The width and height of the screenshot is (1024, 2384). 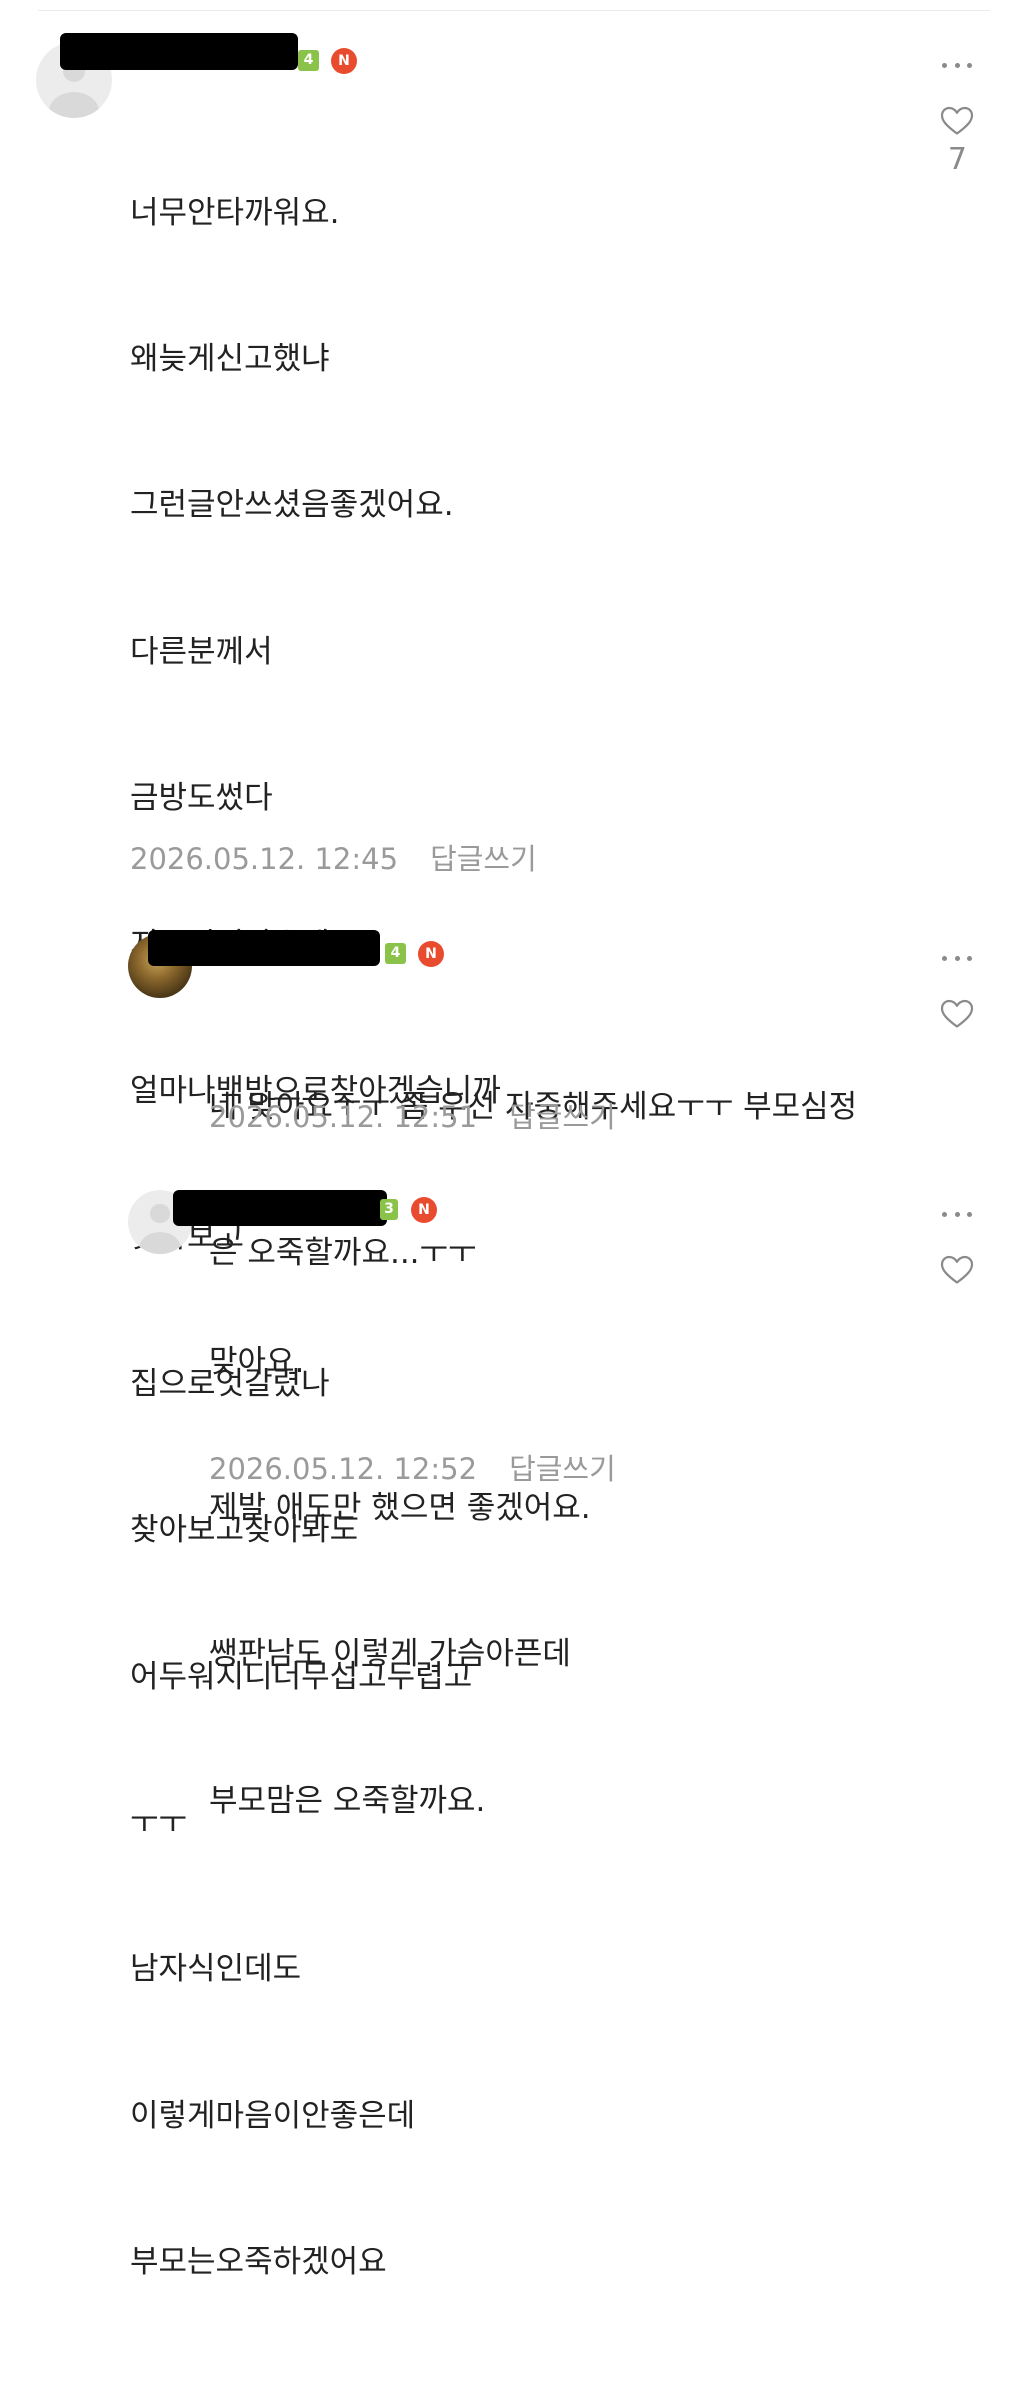 What do you see at coordinates (264, 859) in the screenshot?
I see `comment-timestamp: 2026.05.12. 12:45` at bounding box center [264, 859].